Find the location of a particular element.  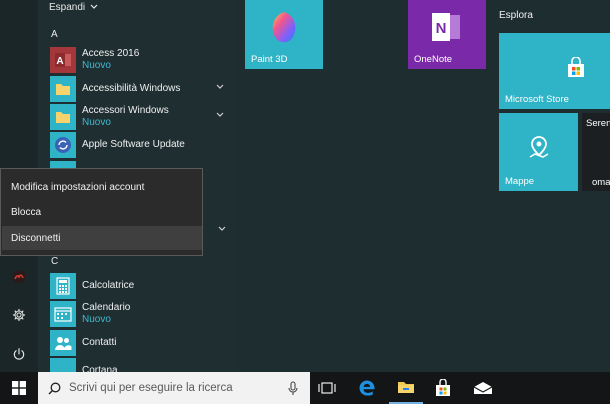

power-button is located at coordinates (19, 354).